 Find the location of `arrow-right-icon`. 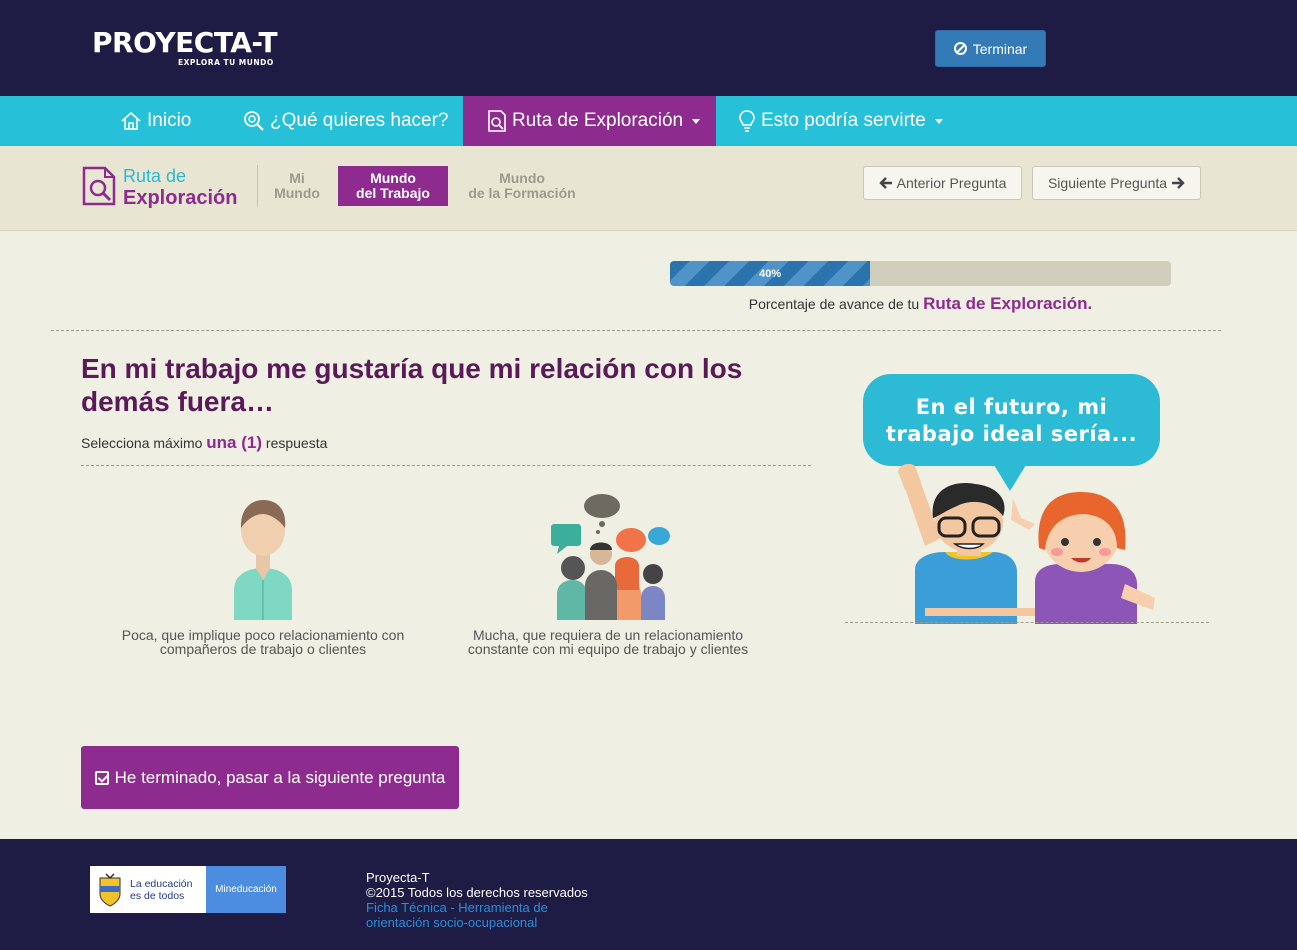

arrow-right-icon is located at coordinates (1178, 183).